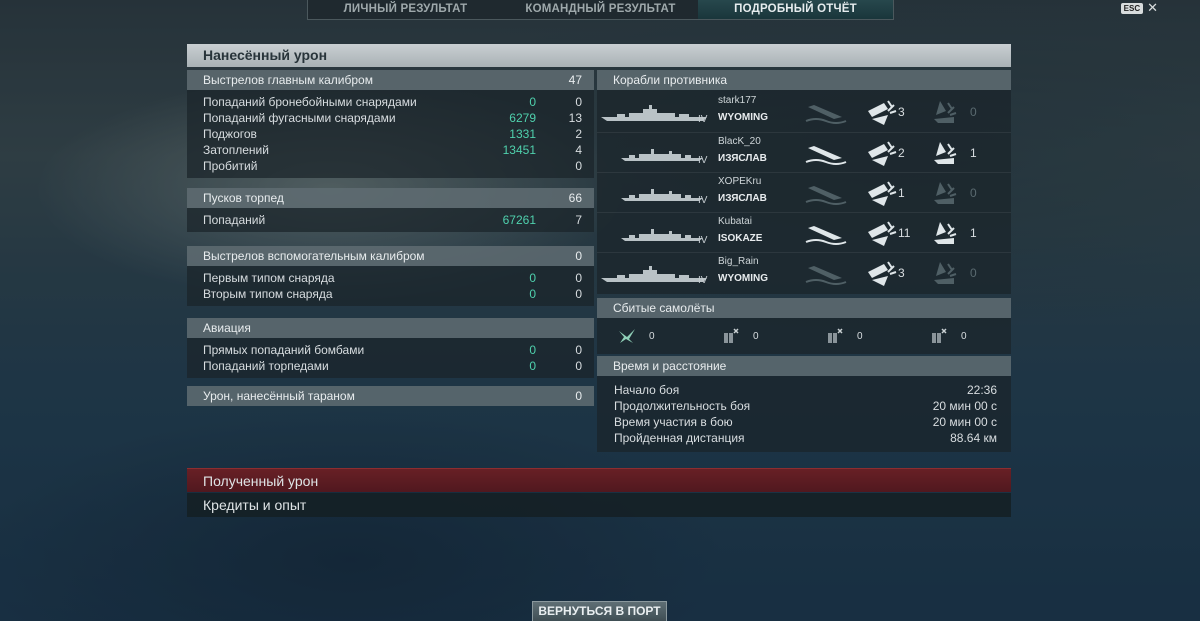  I want to click on secondary-label: Выстрелов вспомогательным калибром, so click(314, 256).